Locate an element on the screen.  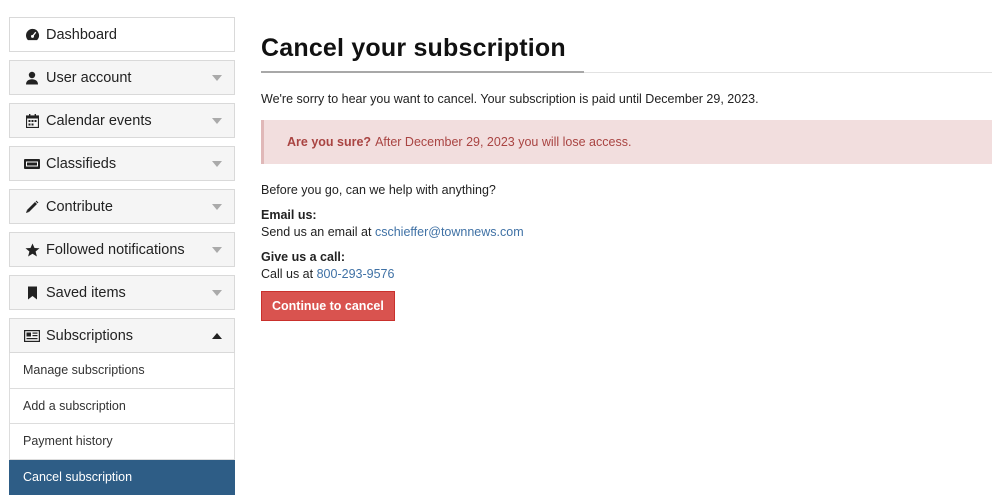
sidebar-item-subscriptions: Subscriptions is located at coordinates (122, 335).